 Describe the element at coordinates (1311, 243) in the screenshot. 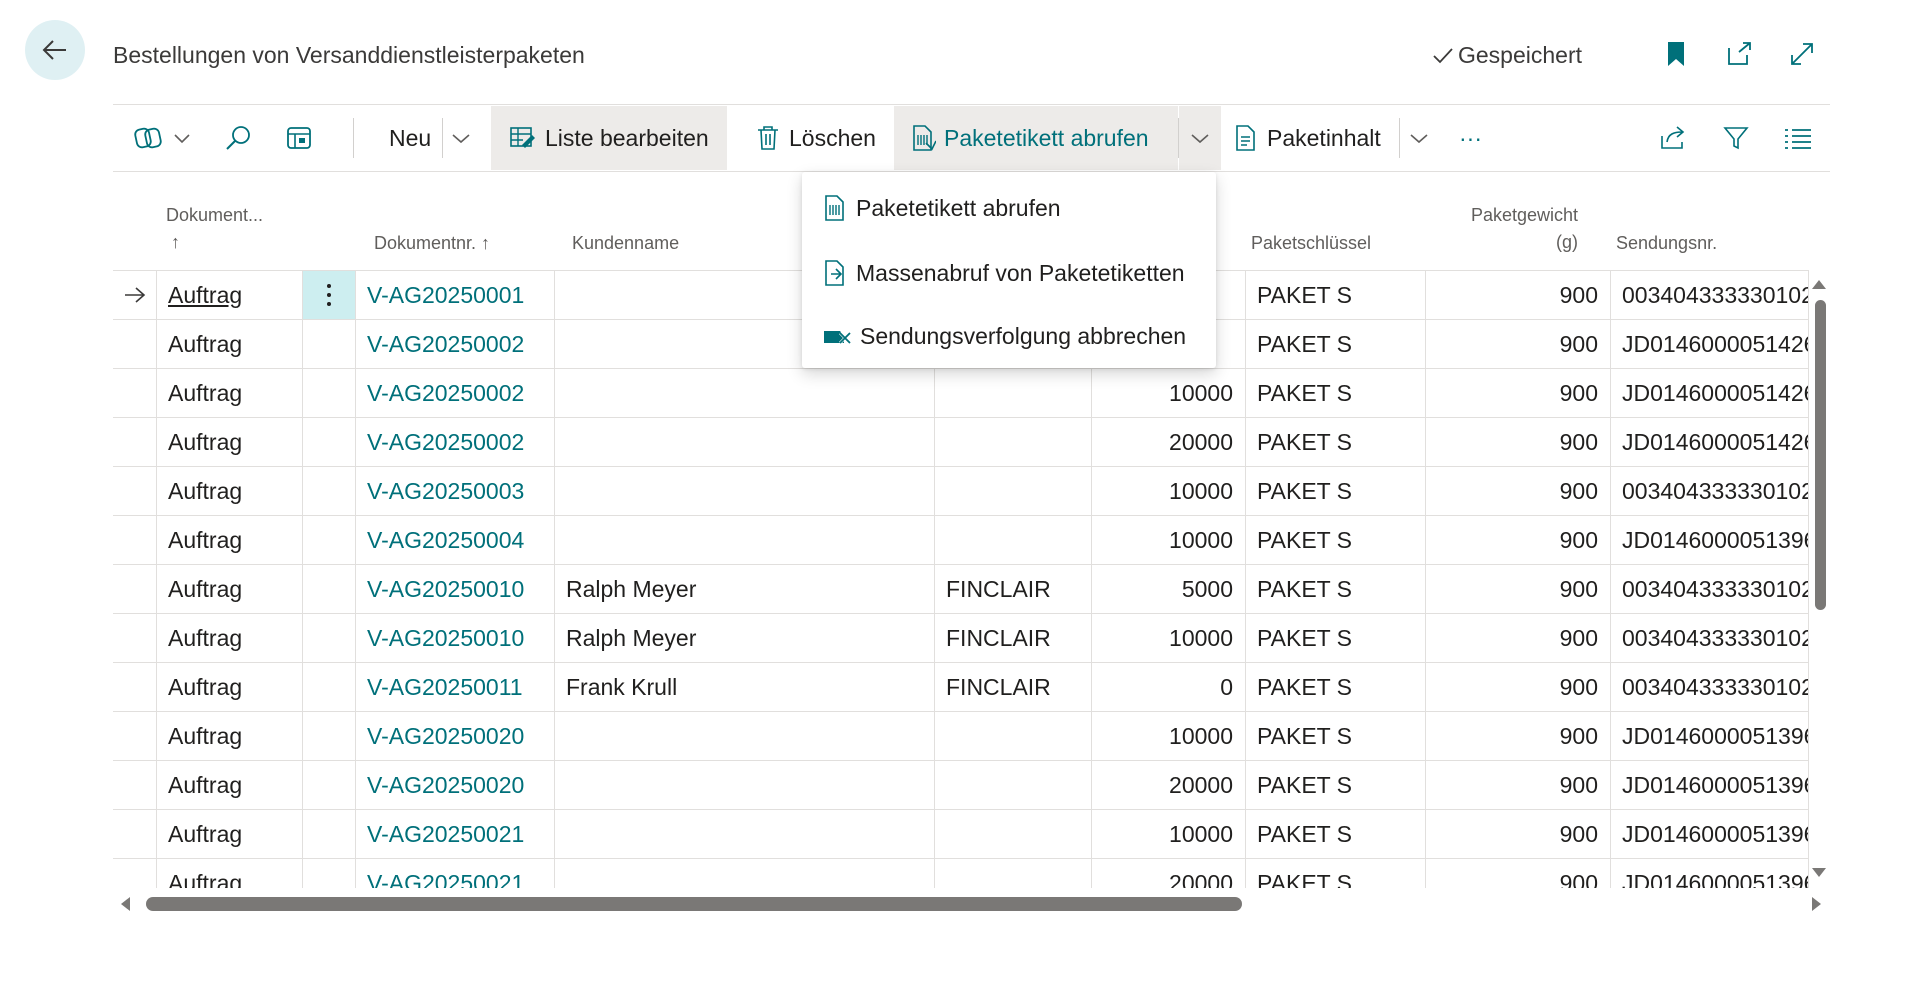

I see `column-header-package-key: Paketschlüssel` at that location.